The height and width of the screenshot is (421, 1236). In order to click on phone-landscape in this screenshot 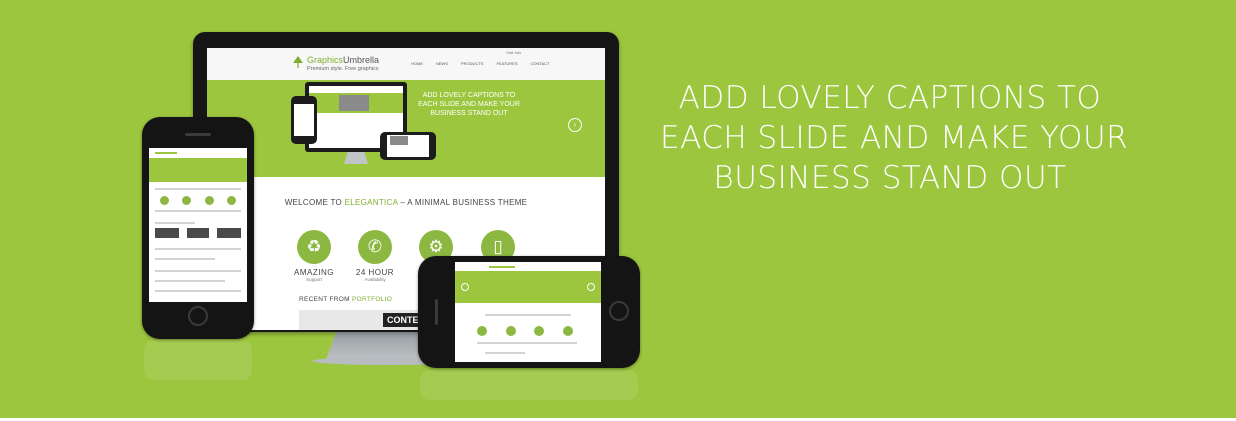, I will do `click(529, 312)`.